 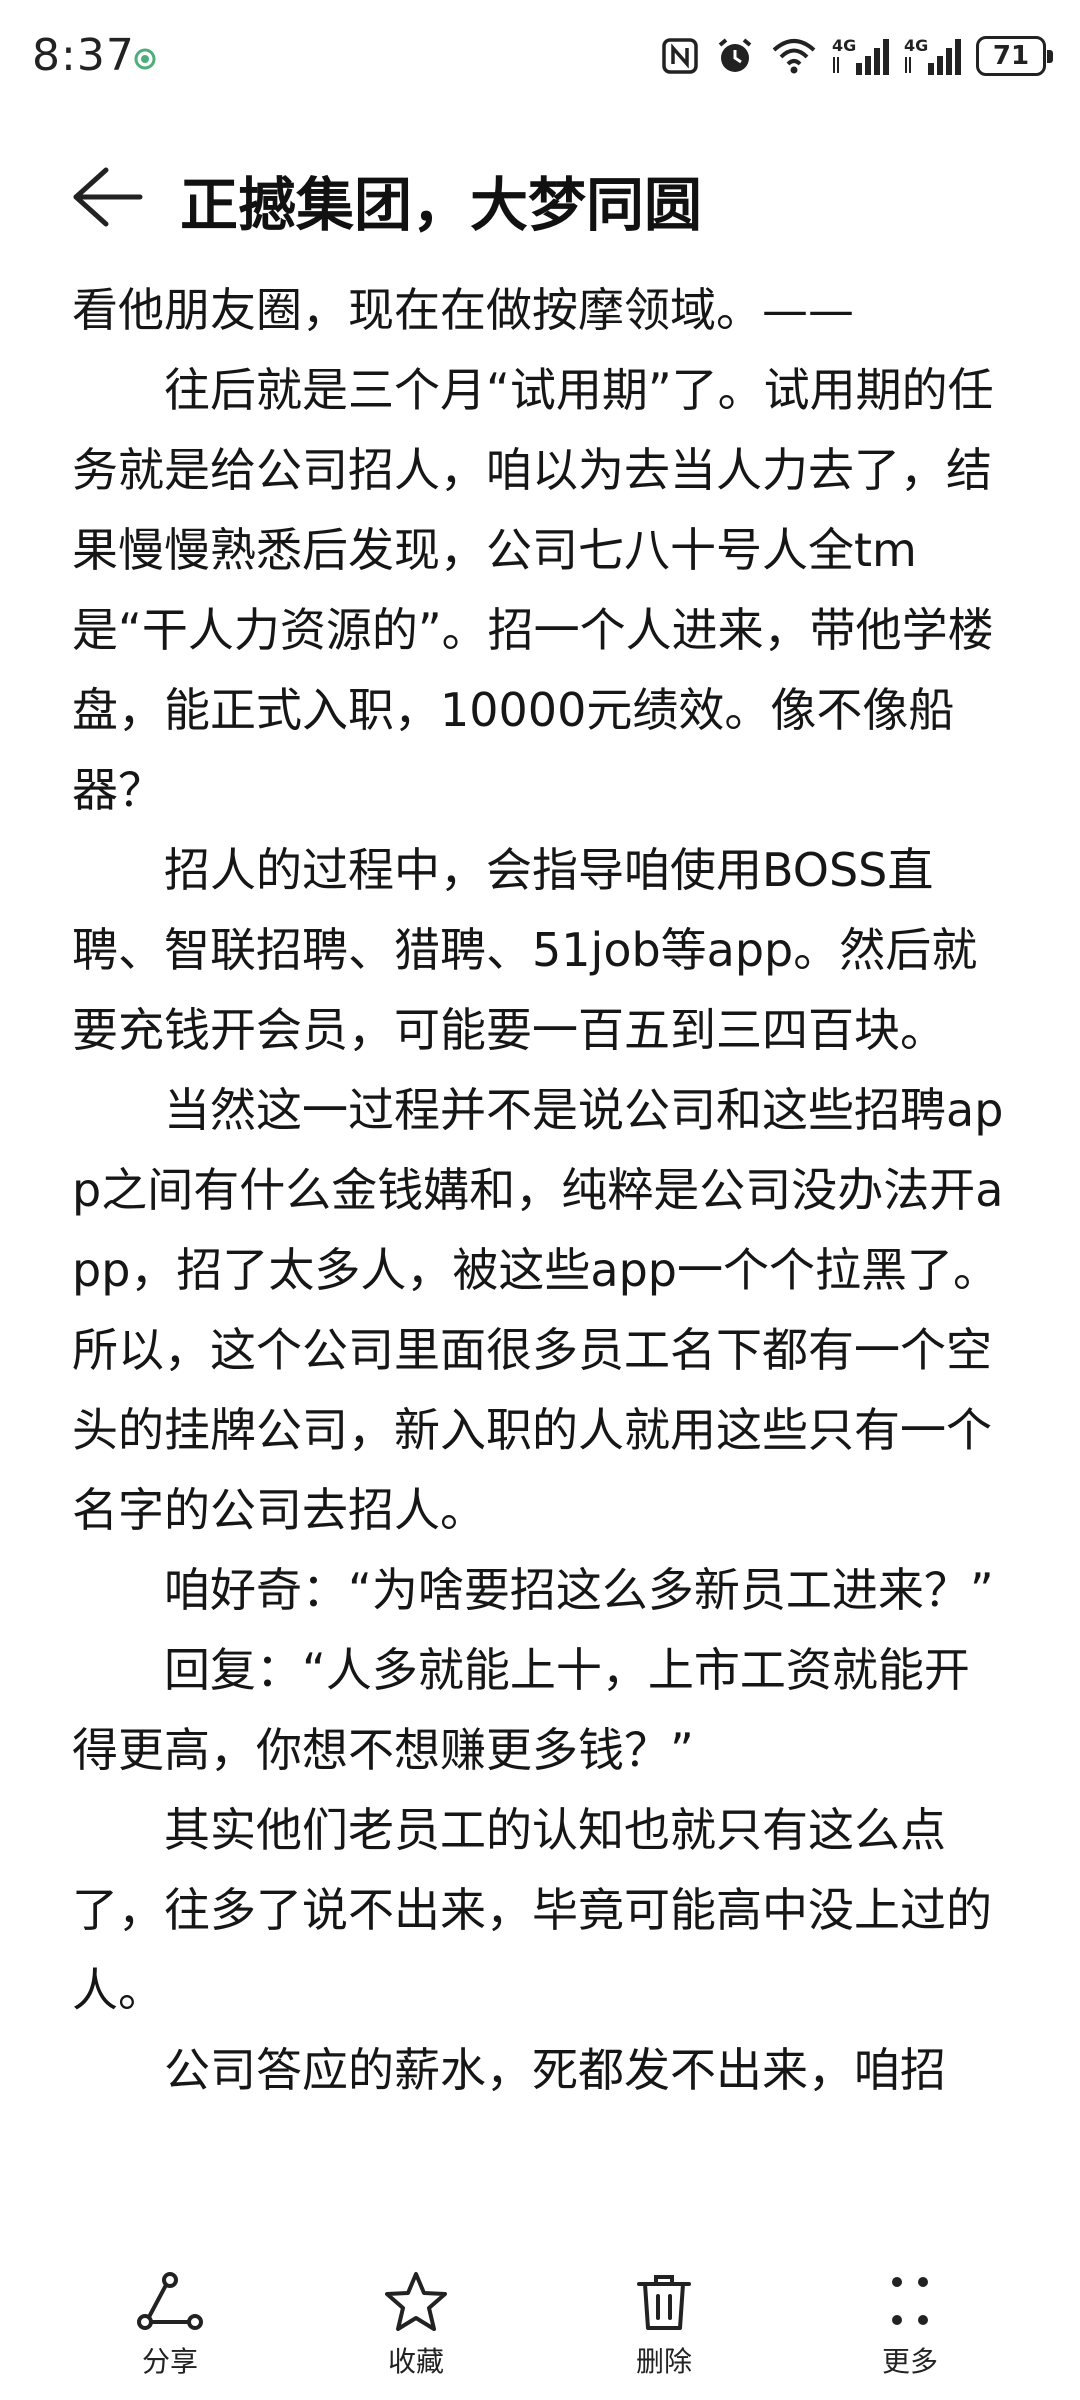 What do you see at coordinates (680, 56) in the screenshot?
I see `nfc-icon` at bounding box center [680, 56].